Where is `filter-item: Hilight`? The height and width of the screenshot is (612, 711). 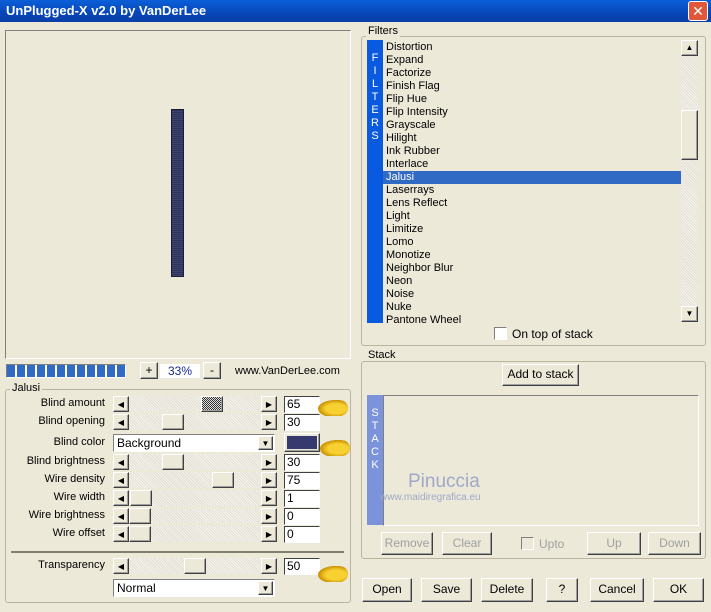 filter-item: Hilight is located at coordinates (532, 138).